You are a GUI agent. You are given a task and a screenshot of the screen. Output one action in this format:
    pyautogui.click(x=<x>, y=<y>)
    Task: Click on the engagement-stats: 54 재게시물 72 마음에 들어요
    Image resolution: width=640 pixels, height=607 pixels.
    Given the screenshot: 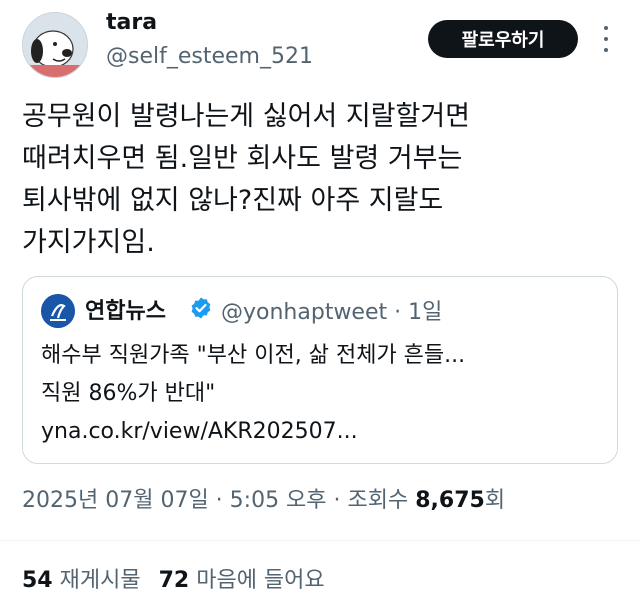 What is the action you would take?
    pyautogui.click(x=173, y=578)
    